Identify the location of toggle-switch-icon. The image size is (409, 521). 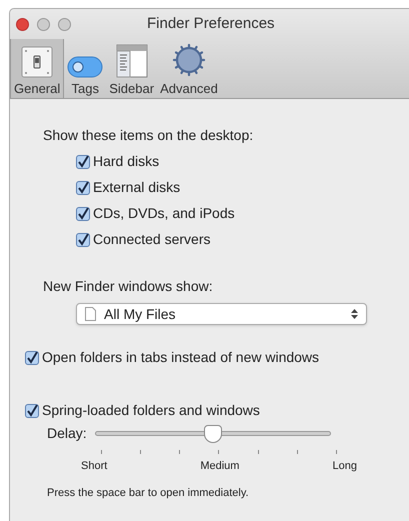
(37, 62).